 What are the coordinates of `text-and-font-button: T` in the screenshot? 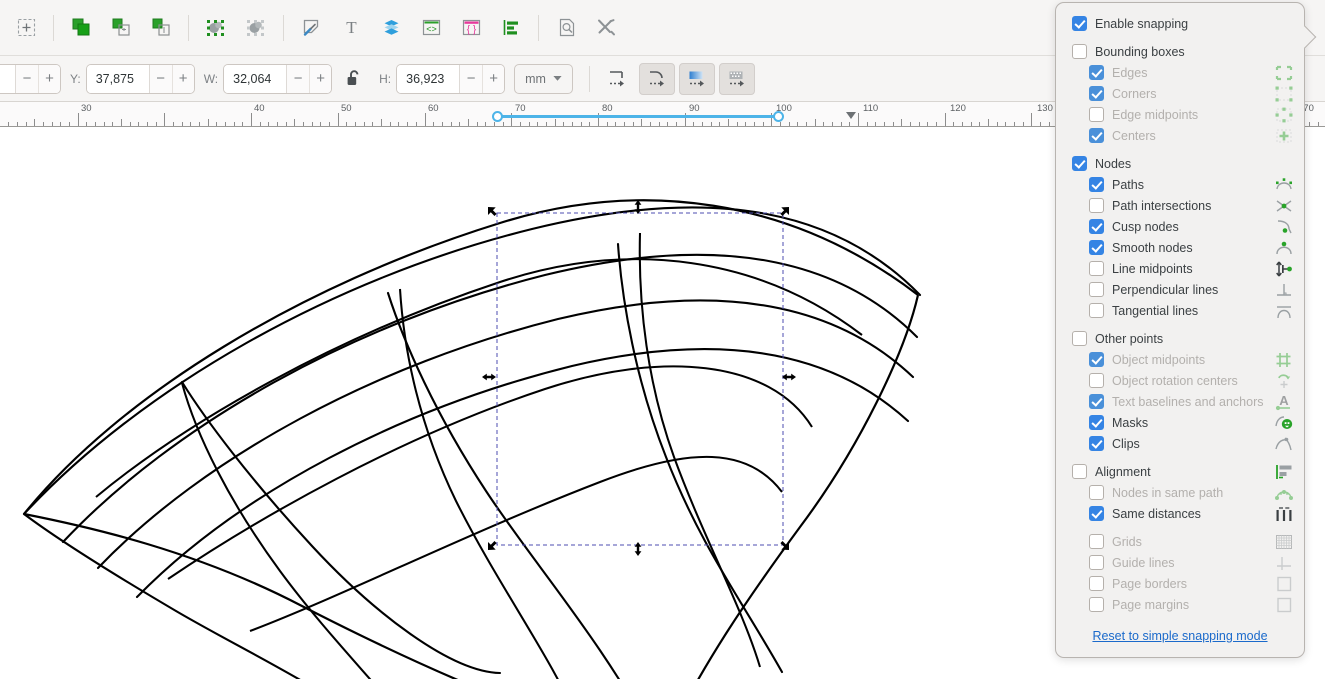 It's located at (351, 28).